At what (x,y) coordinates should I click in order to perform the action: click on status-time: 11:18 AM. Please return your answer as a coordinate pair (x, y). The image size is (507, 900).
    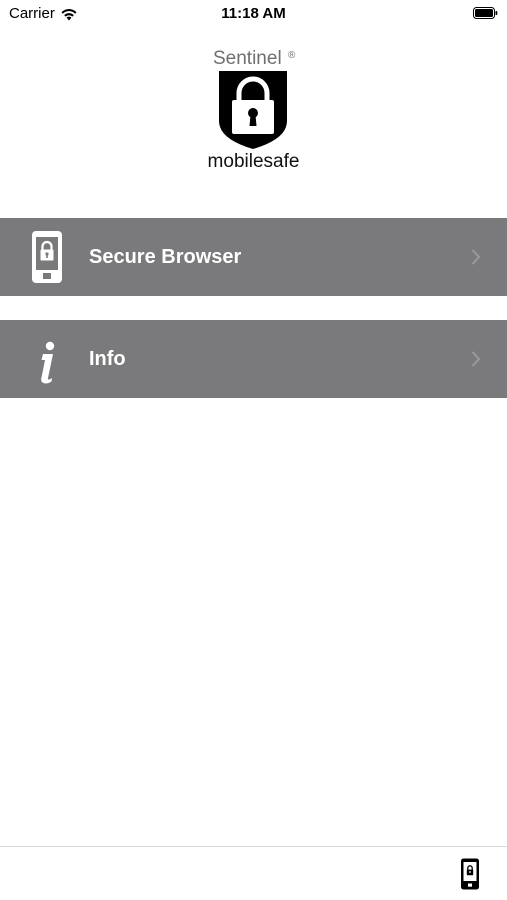
    Looking at the image, I should click on (253, 13).